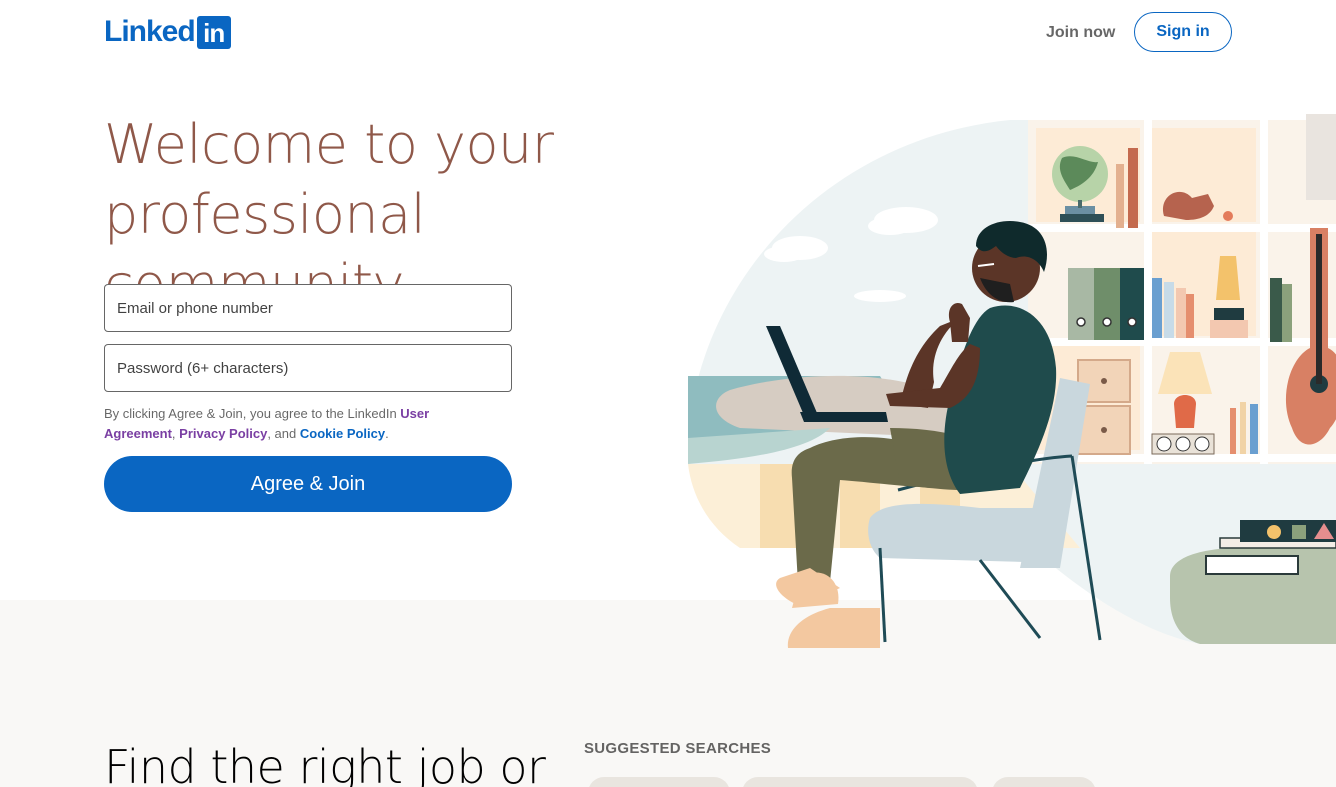  What do you see at coordinates (1183, 32) in the screenshot?
I see `sign-in-button: Sign in` at bounding box center [1183, 32].